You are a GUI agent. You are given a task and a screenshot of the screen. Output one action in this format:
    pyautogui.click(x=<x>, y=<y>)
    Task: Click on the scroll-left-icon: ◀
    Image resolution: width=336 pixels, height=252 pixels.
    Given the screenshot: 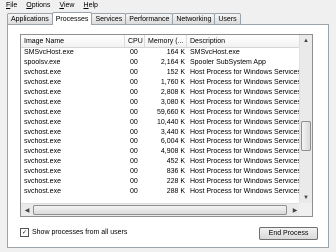 What is the action you would take?
    pyautogui.click(x=27, y=210)
    